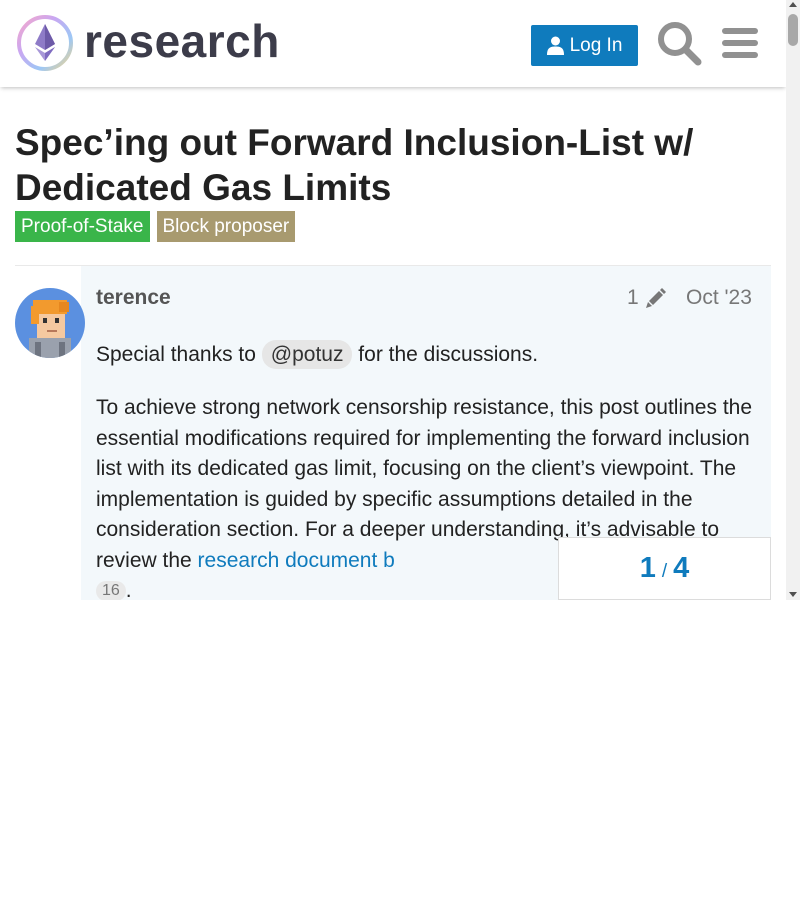  What do you see at coordinates (393, 43) in the screenshot?
I see `site-header: research Log In` at bounding box center [393, 43].